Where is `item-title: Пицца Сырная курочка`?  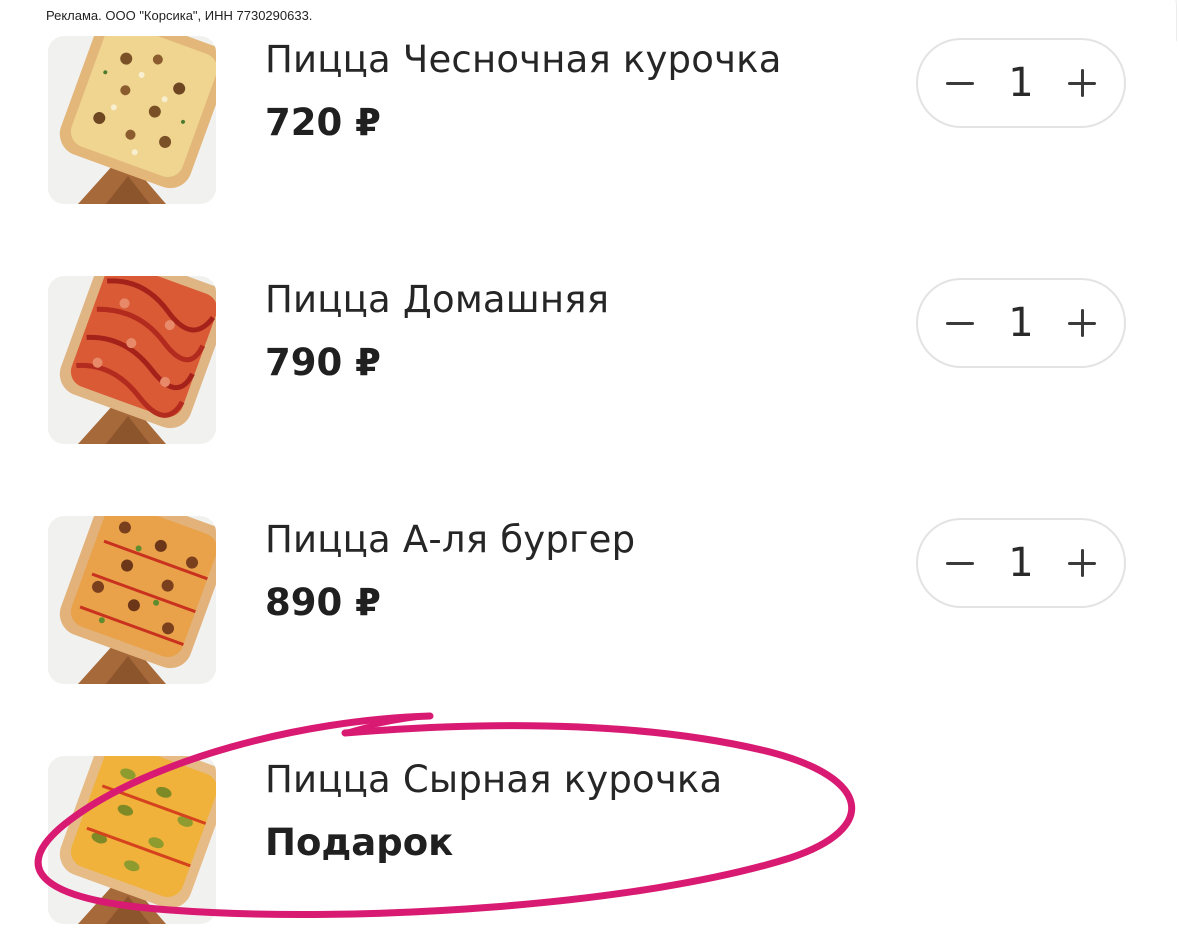 item-title: Пицца Сырная курочка is located at coordinates (494, 779).